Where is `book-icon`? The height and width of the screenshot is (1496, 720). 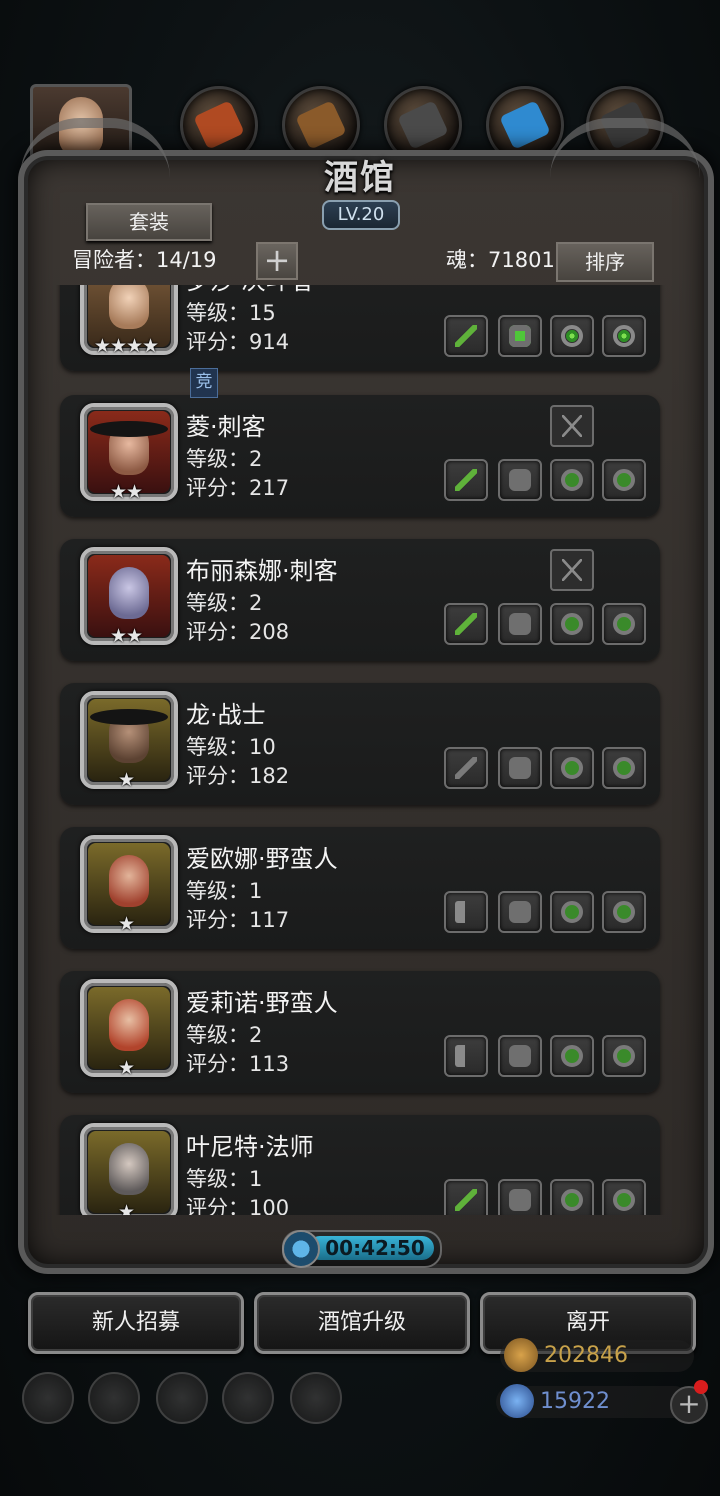 book-icon is located at coordinates (182, 1398).